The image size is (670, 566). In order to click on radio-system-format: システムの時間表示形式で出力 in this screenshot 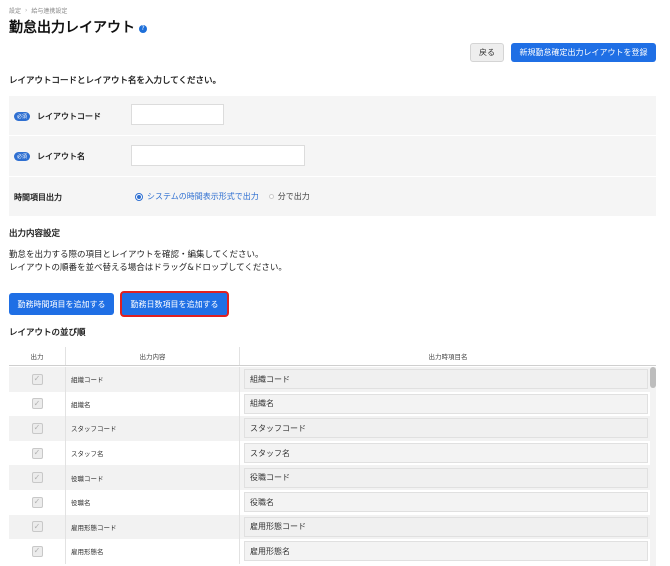, I will do `click(197, 196)`.